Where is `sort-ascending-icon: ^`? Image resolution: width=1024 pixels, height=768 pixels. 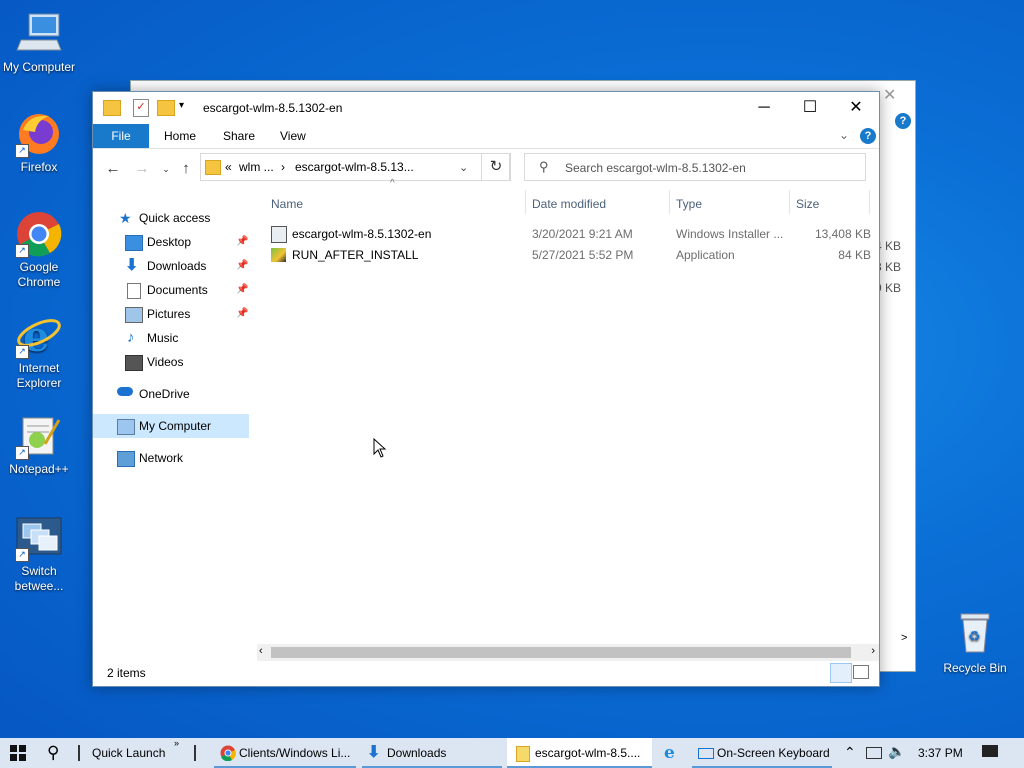 sort-ascending-icon: ^ is located at coordinates (392, 183).